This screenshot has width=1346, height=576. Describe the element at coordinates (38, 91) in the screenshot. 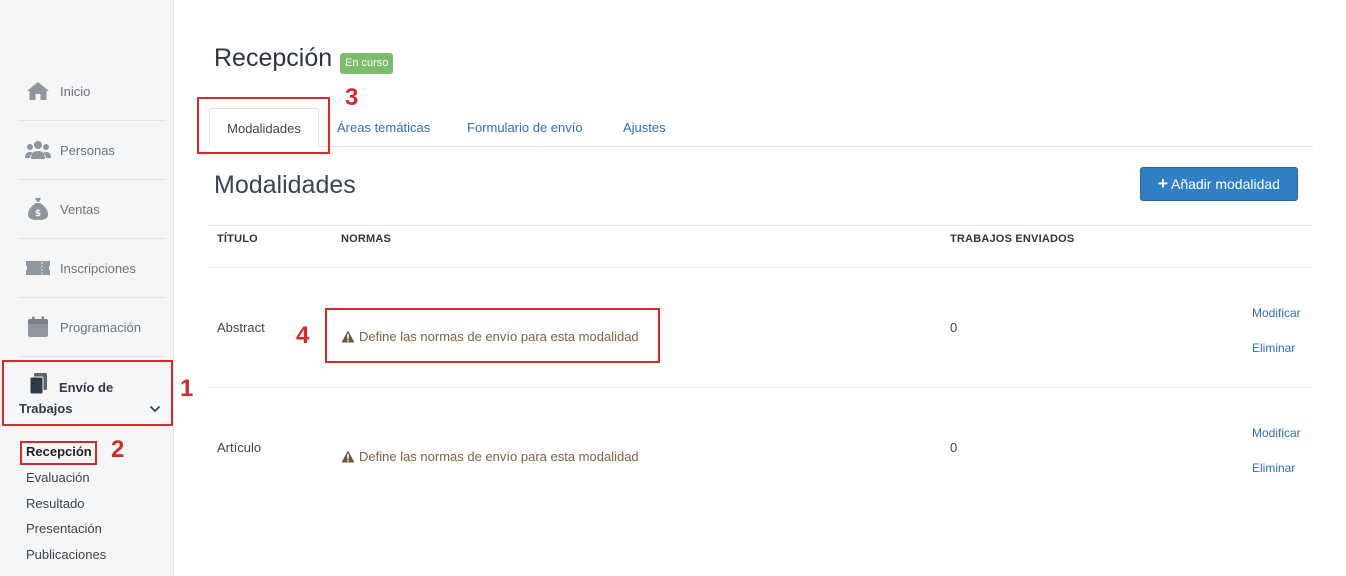

I see `home-icon` at that location.